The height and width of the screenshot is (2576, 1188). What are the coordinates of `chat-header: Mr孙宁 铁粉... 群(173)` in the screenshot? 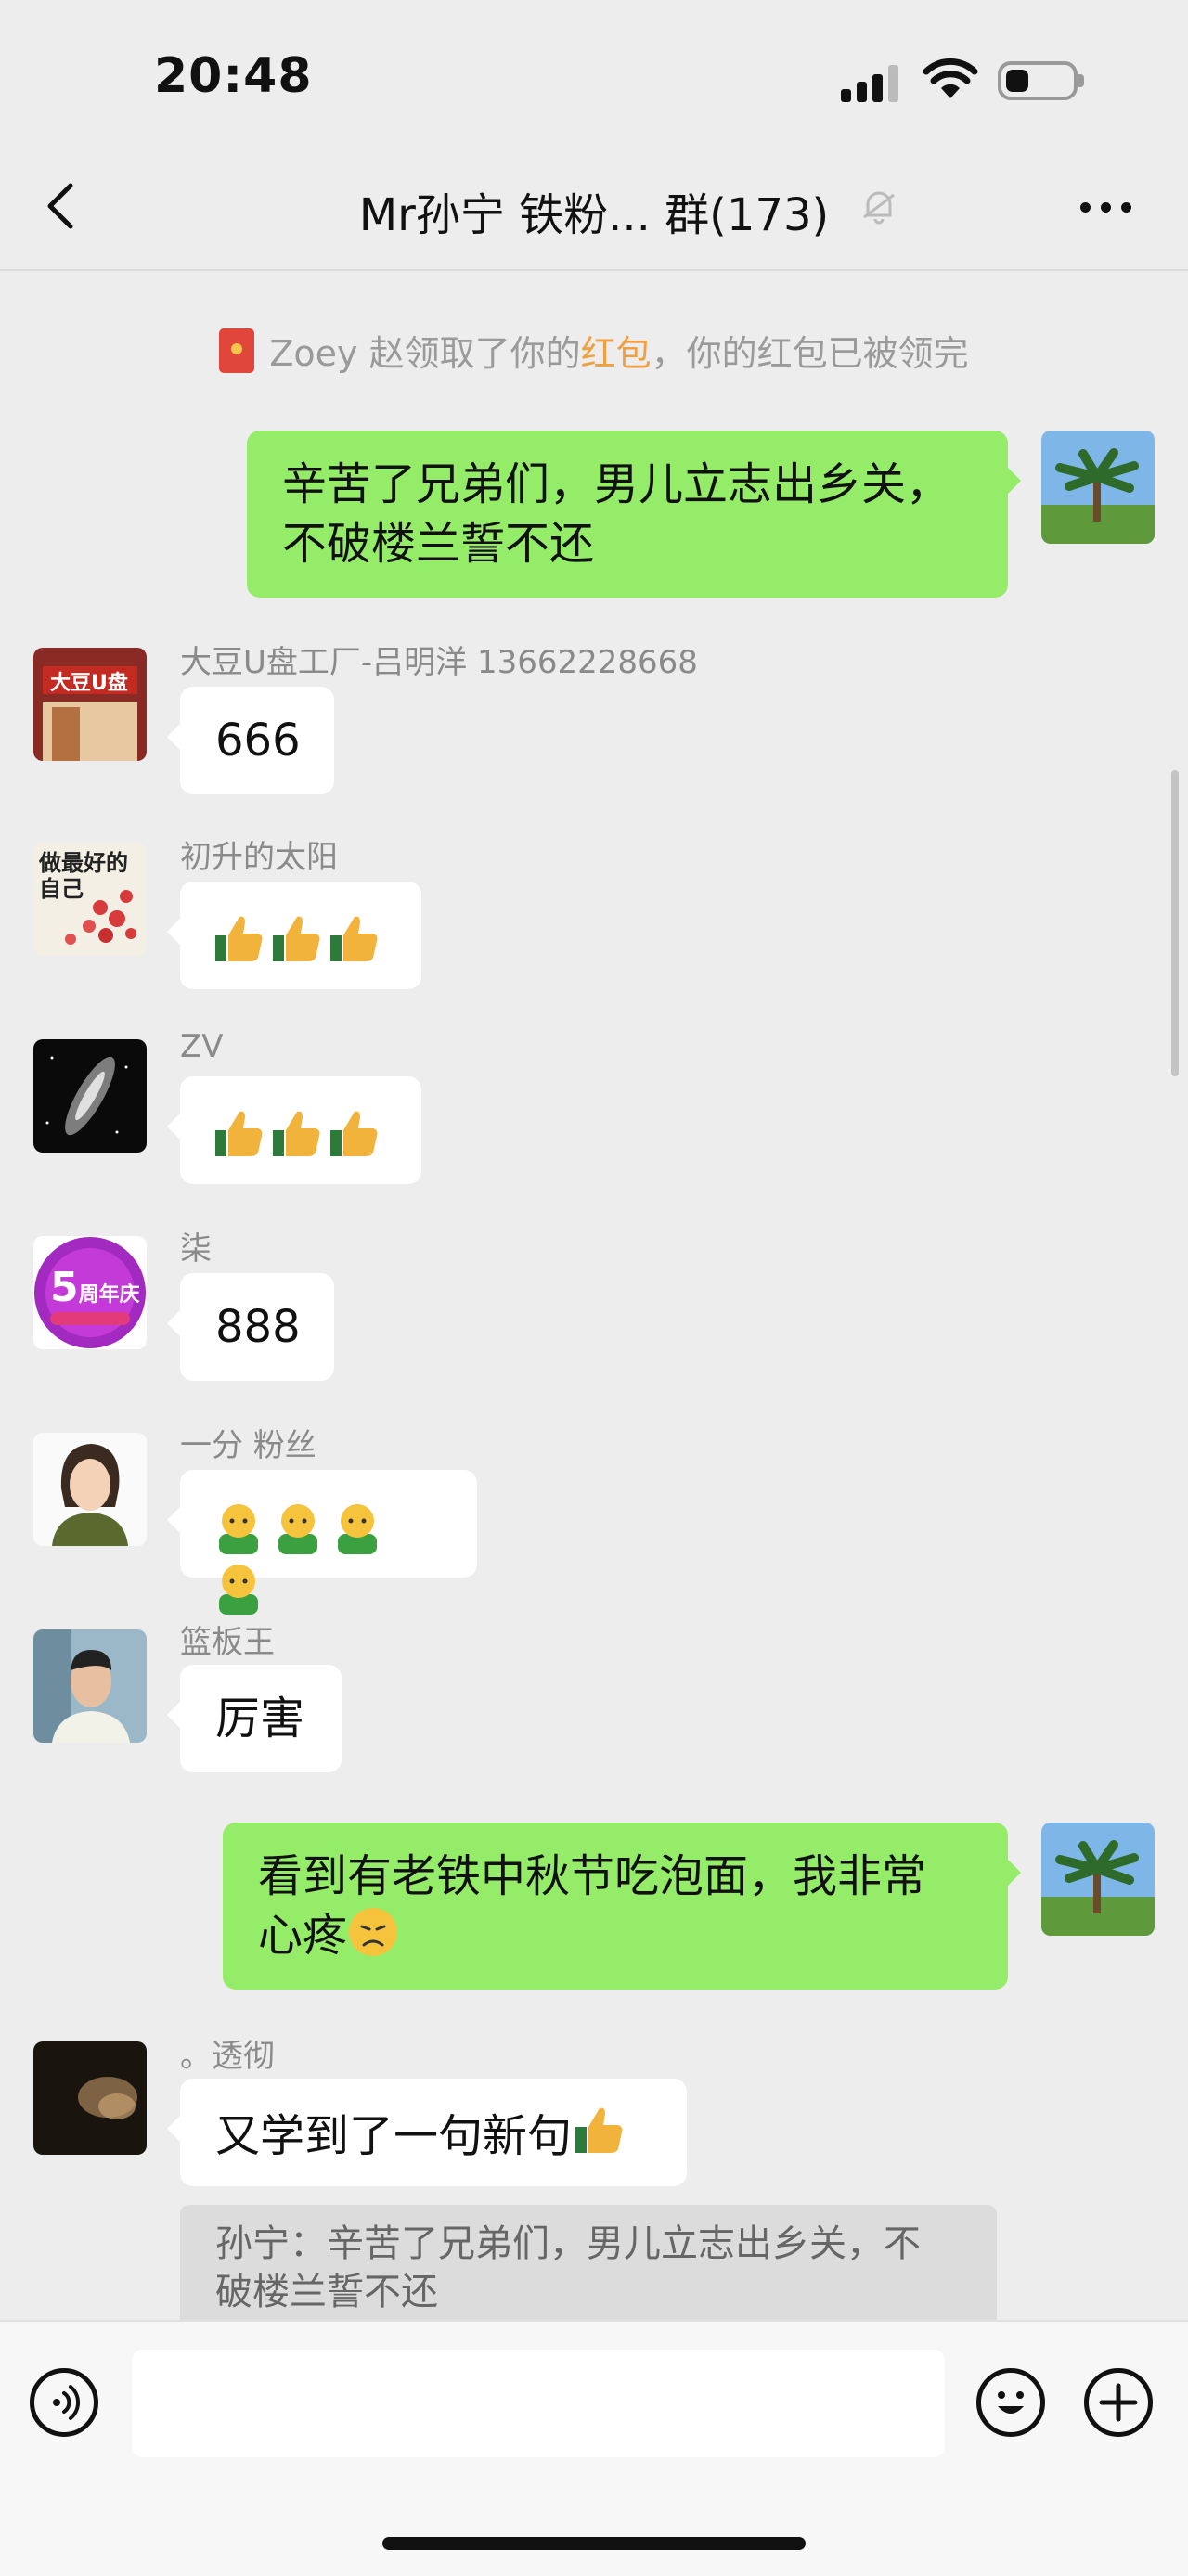 It's located at (594, 214).